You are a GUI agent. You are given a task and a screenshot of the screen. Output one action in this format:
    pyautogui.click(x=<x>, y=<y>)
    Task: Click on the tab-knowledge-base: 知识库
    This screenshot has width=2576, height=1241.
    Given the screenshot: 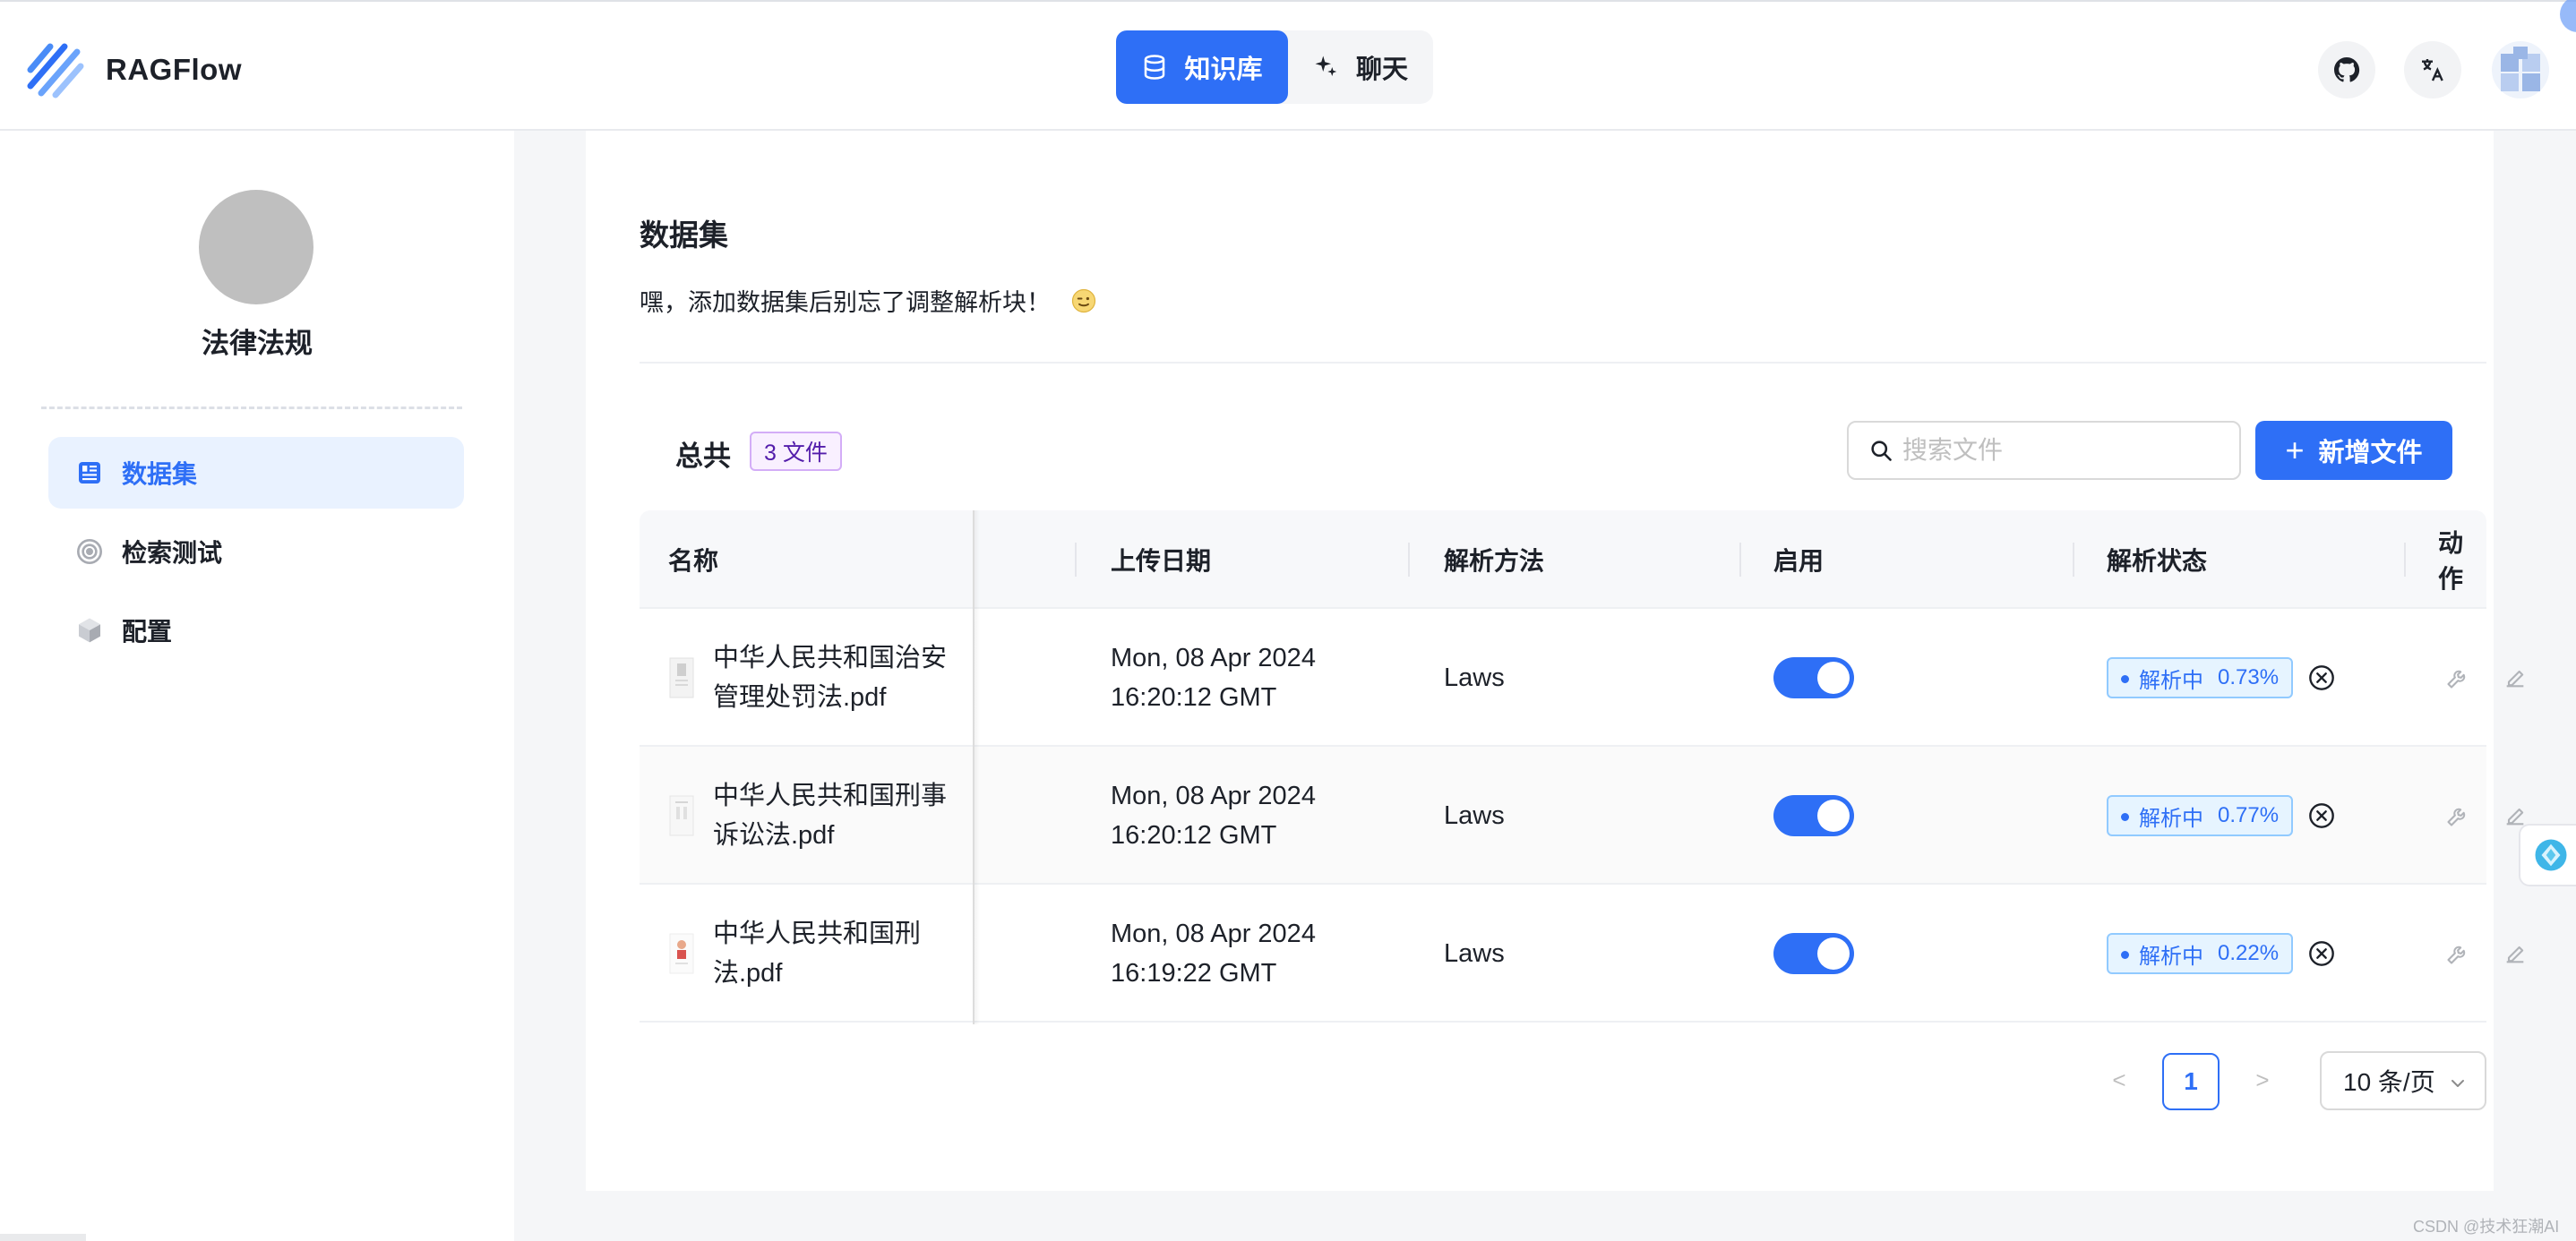 What is the action you would take?
    pyautogui.click(x=1202, y=67)
    